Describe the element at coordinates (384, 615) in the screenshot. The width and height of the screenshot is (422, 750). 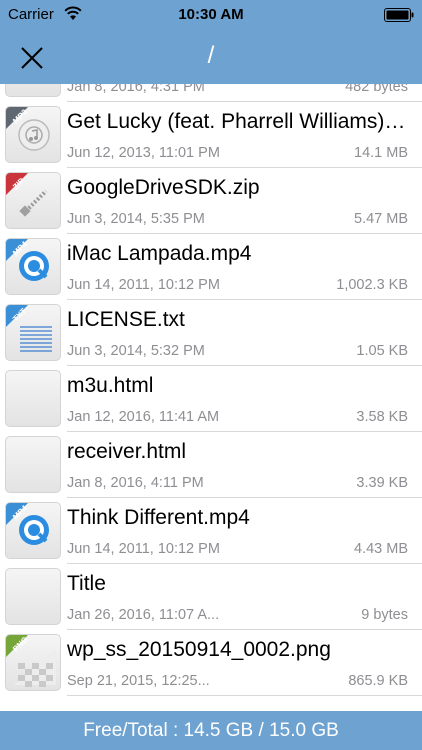
I see `file-size: 9 bytes` at that location.